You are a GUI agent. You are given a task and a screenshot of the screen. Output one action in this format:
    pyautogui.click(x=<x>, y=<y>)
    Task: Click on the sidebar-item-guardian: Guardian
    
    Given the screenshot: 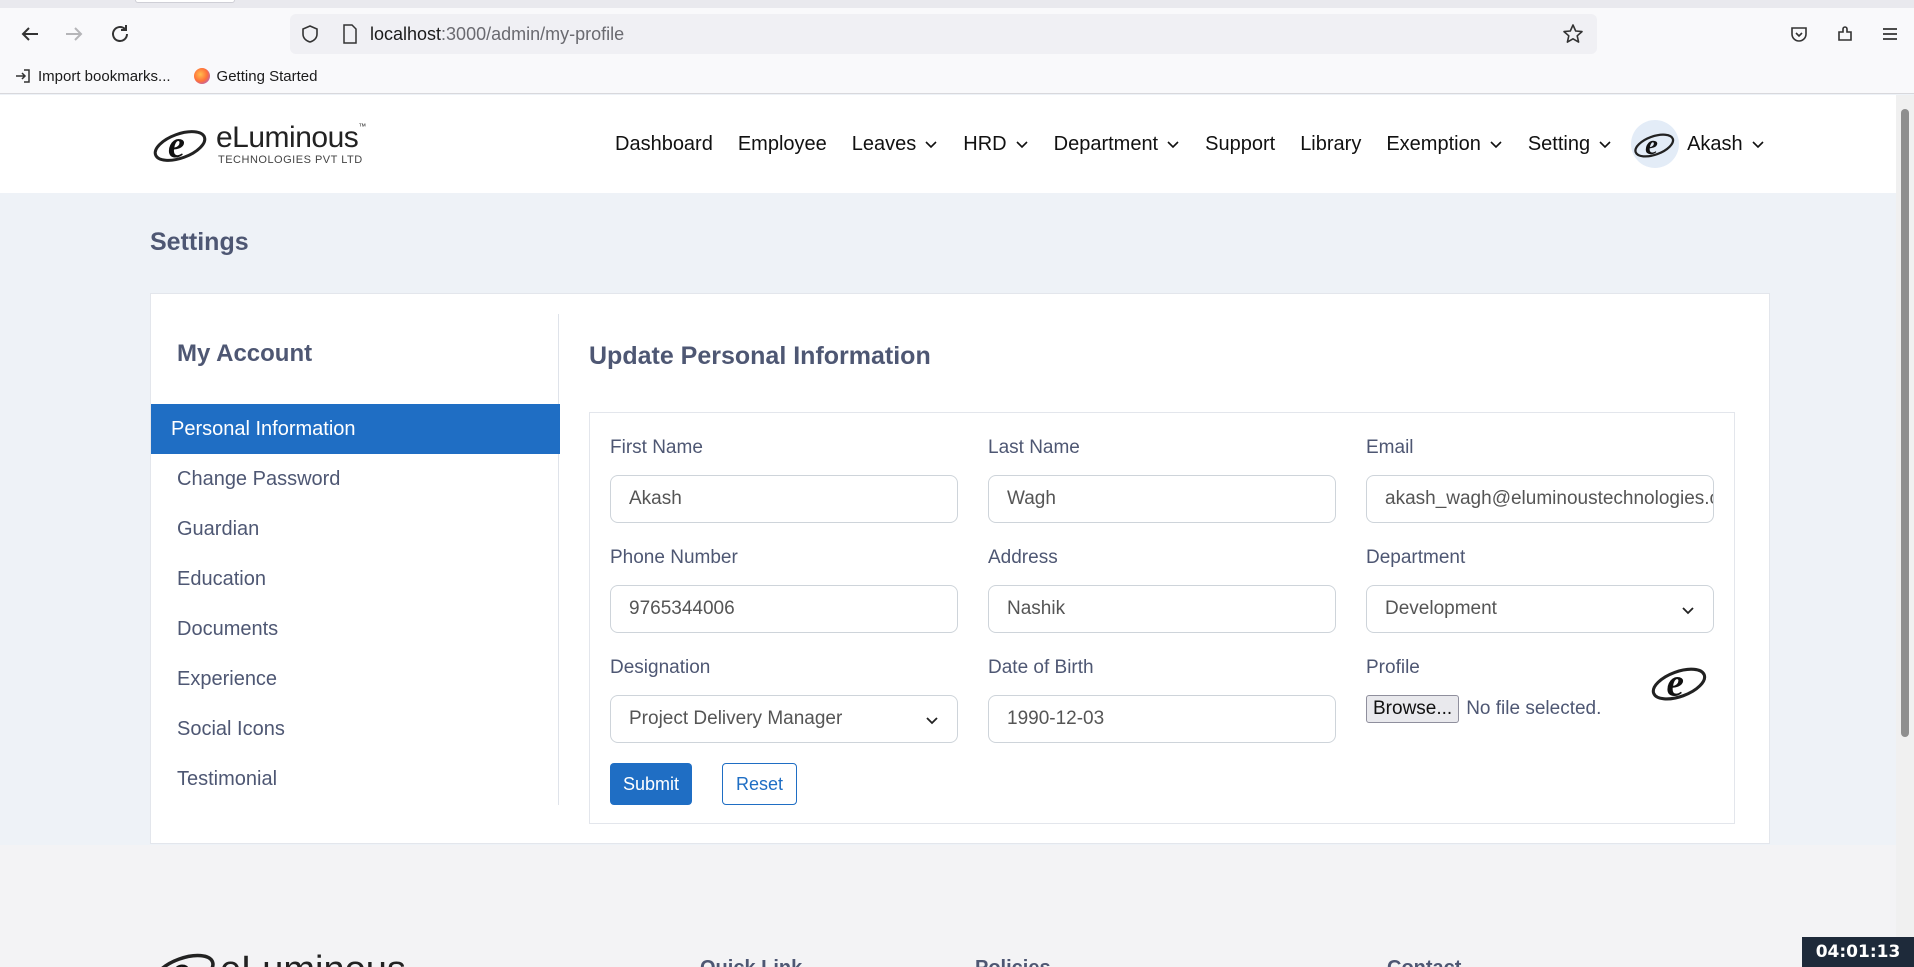 What is the action you would take?
    pyautogui.click(x=355, y=529)
    